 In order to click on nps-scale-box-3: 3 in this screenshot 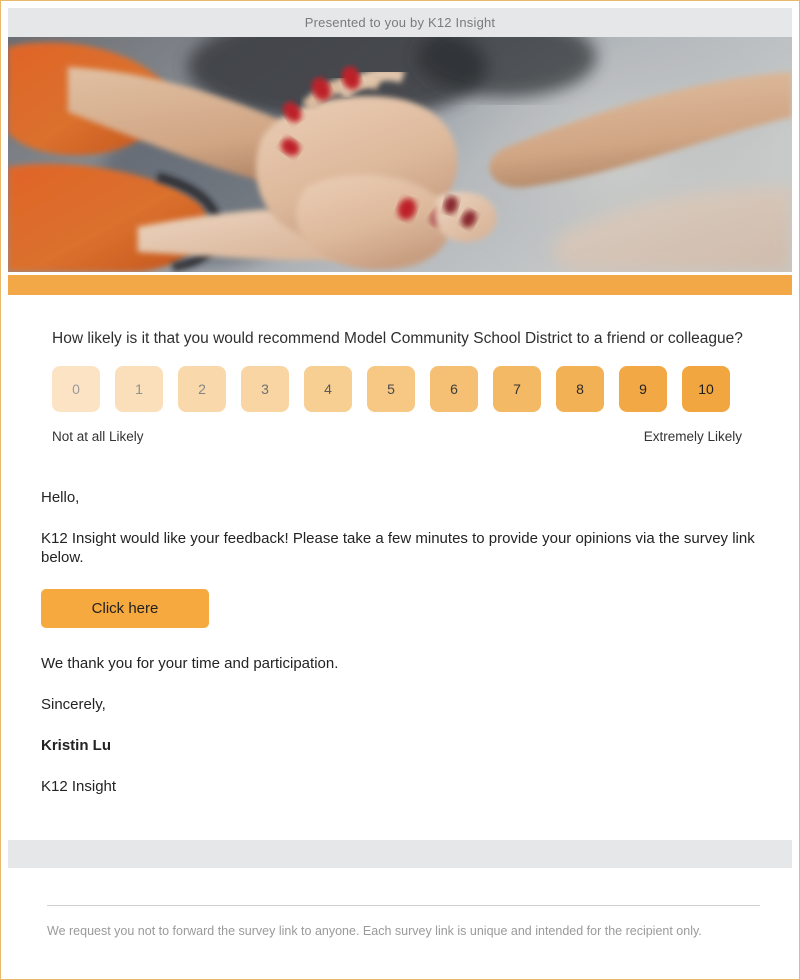, I will do `click(265, 389)`.